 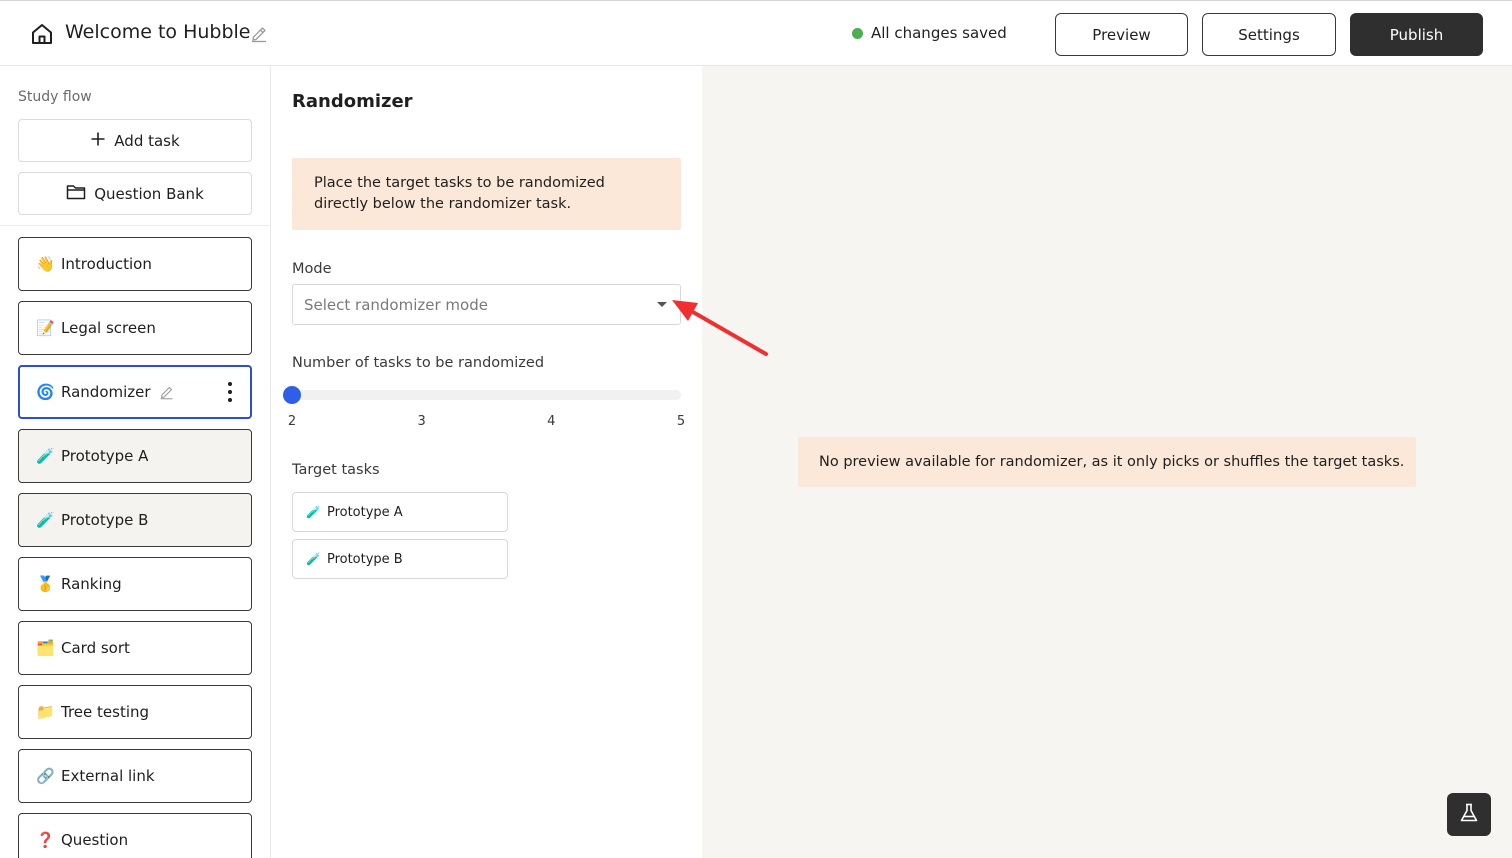 I want to click on sidebar-item-prototype-a: 🧪 Prototype A, so click(x=135, y=456).